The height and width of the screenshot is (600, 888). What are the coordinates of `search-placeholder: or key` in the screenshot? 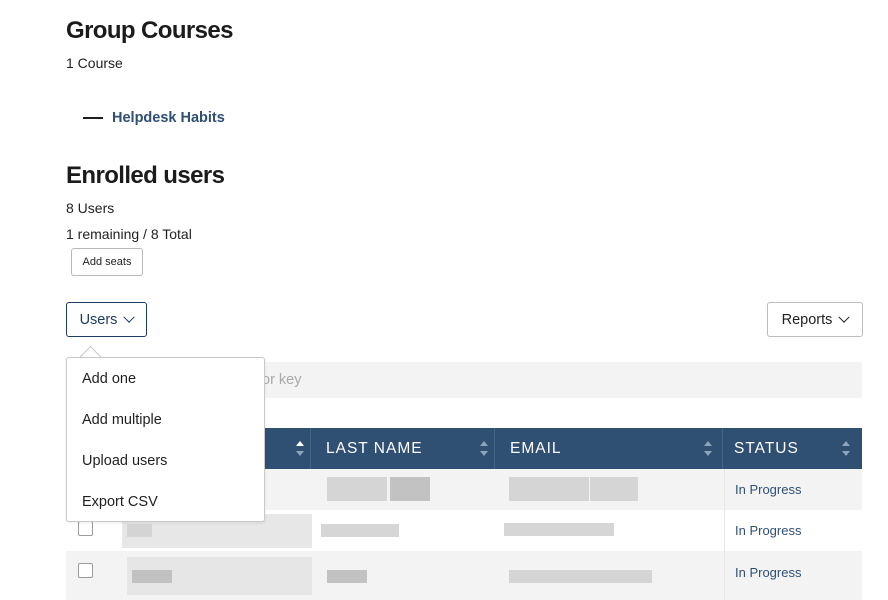 It's located at (282, 380).